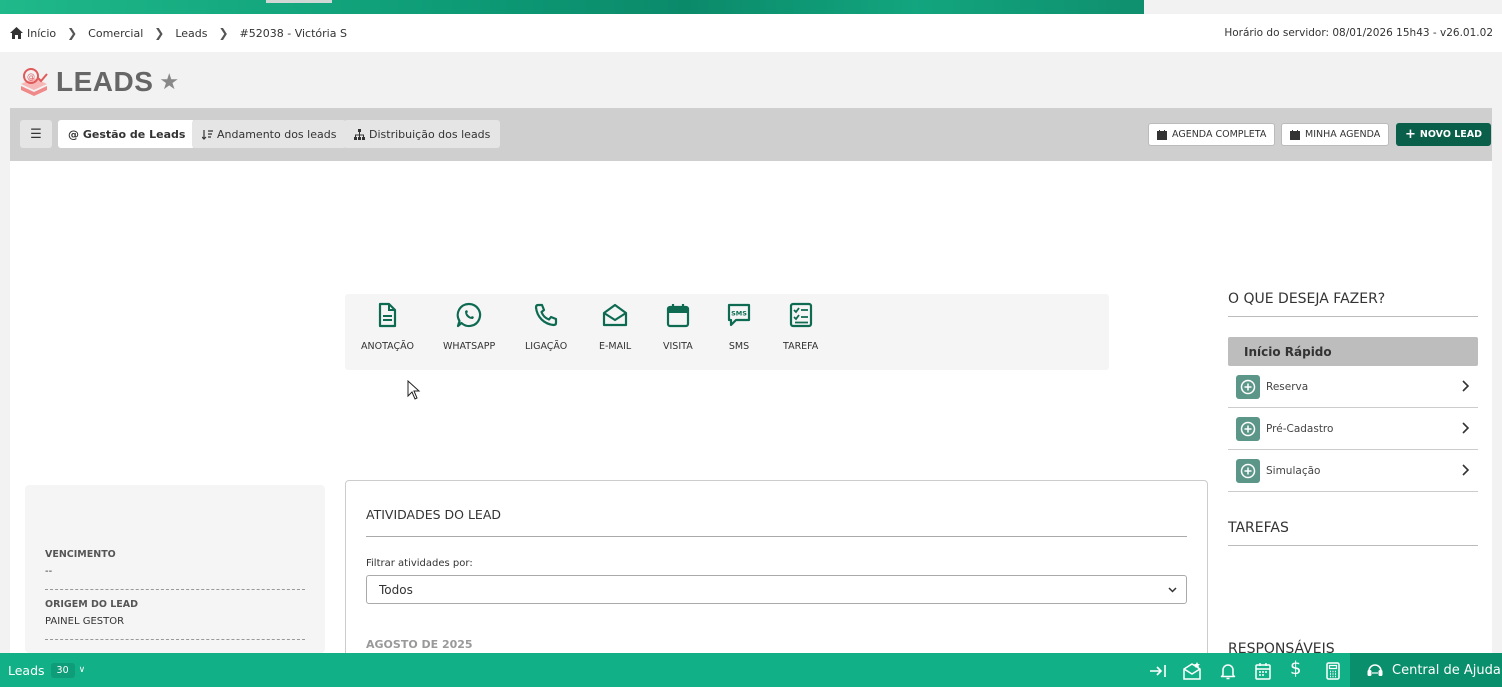  Describe the element at coordinates (1343, 134) in the screenshot. I see `minha-agenda-label: MINHA AGENDA` at that location.